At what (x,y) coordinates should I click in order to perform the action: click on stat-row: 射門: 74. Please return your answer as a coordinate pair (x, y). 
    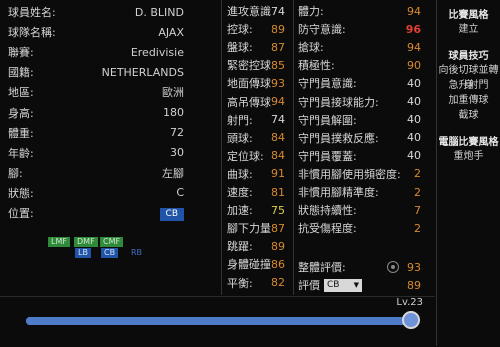
    Looking at the image, I should click on (256, 120).